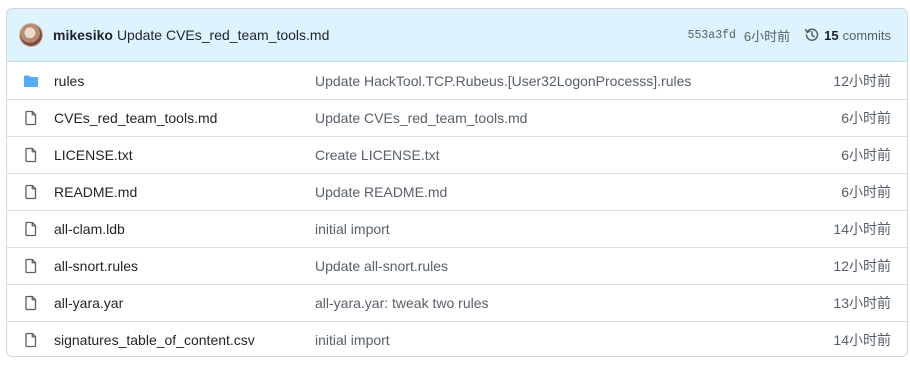  What do you see at coordinates (866, 35) in the screenshot?
I see `commits-label: commits` at bounding box center [866, 35].